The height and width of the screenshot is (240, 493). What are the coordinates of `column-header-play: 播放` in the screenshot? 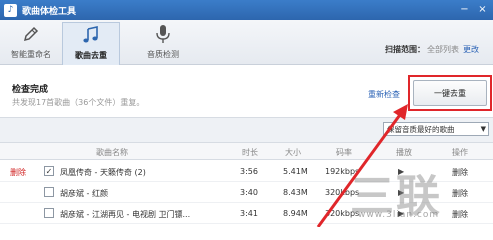 It's located at (404, 152).